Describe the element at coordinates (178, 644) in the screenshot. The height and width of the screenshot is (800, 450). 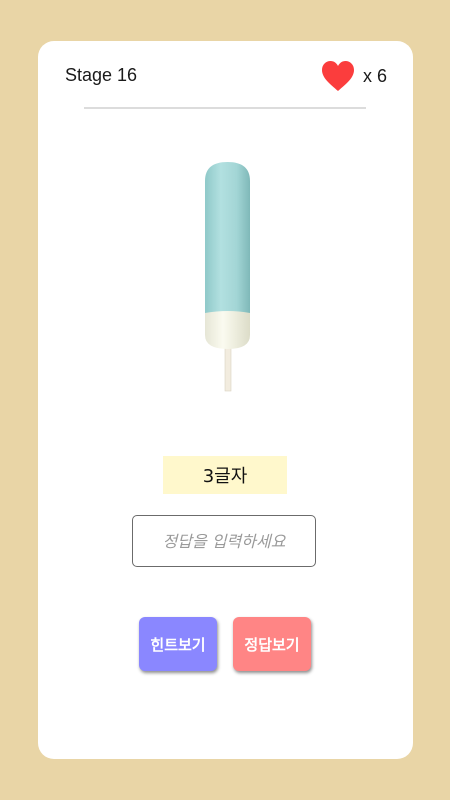
I see `hint-button: 힌트보기` at that location.